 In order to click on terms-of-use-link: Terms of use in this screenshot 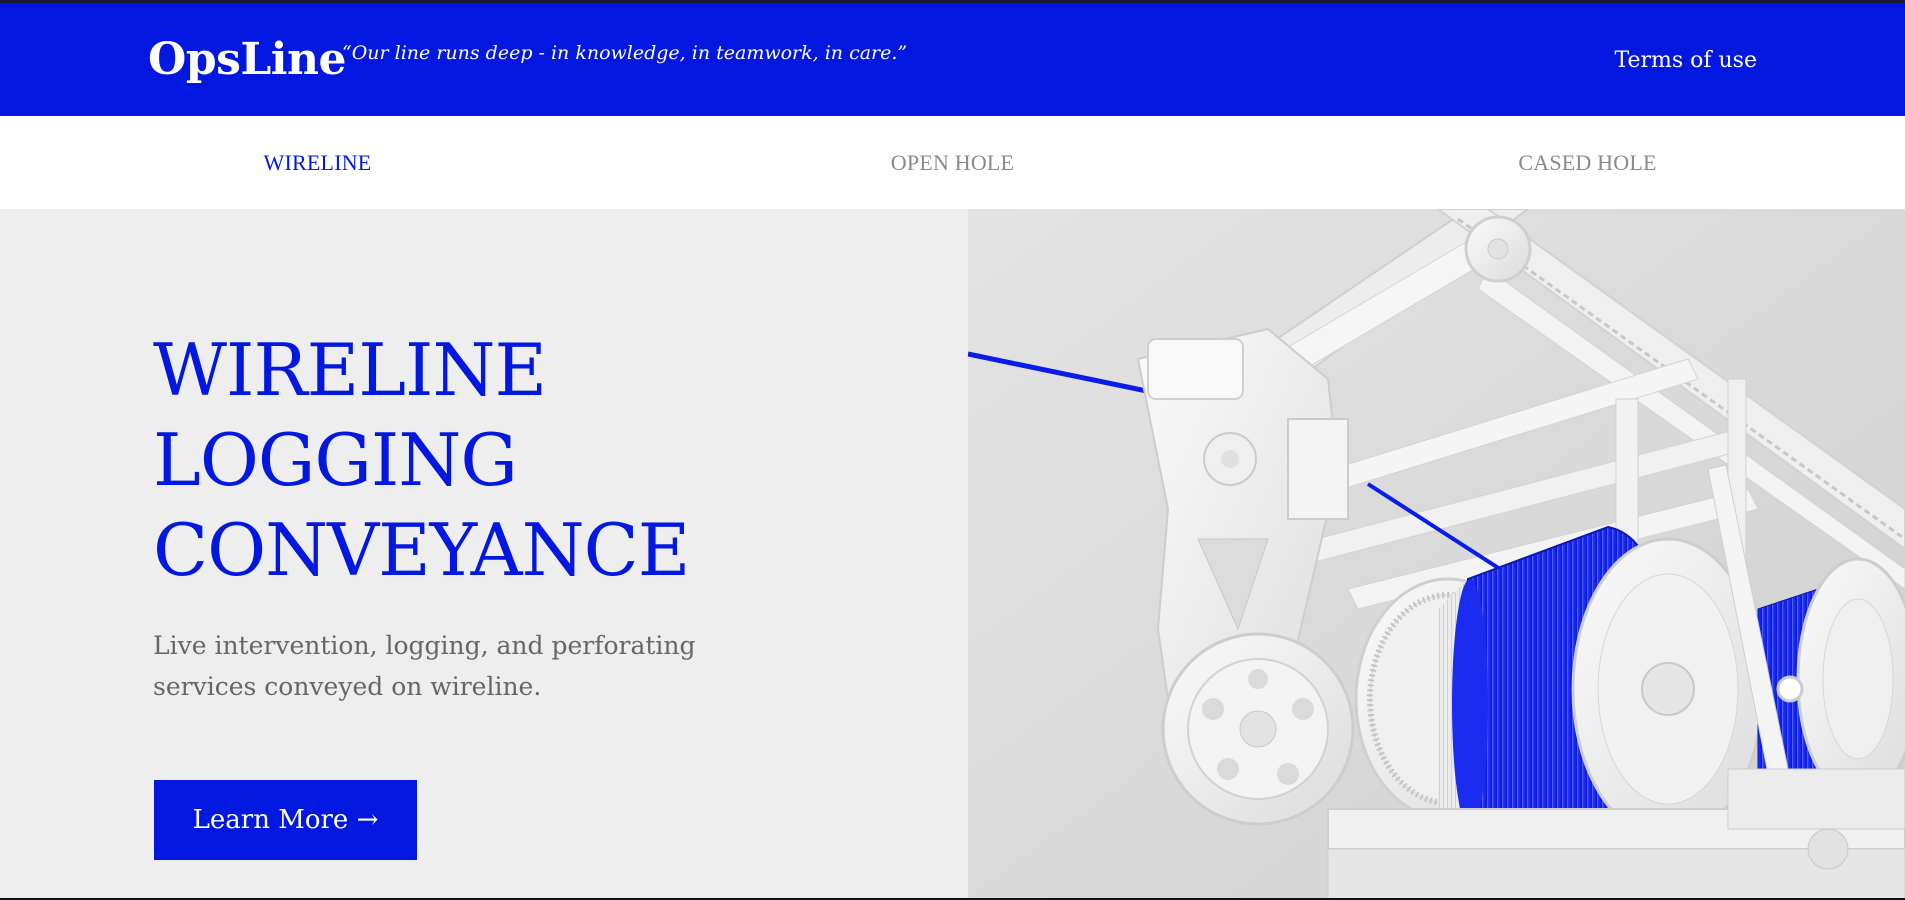, I will do `click(1685, 61)`.